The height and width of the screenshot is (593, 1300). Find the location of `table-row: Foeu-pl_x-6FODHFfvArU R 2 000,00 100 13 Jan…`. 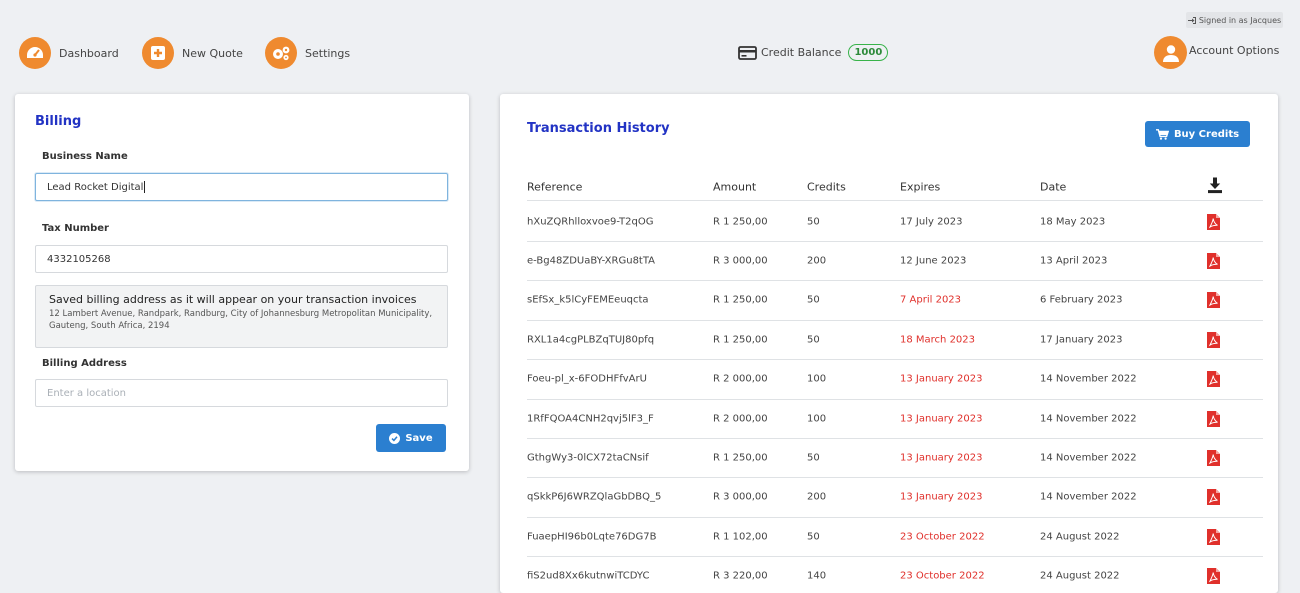

table-row: Foeu-pl_x-6FODHFfvArU R 2 000,00 100 13 Jan… is located at coordinates (895, 380).